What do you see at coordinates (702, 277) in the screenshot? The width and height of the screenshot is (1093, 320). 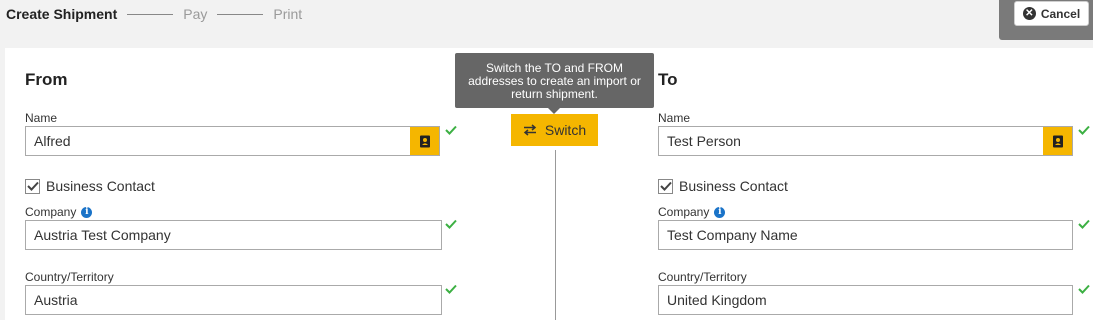 I see `to-country-label: Country/Territory` at bounding box center [702, 277].